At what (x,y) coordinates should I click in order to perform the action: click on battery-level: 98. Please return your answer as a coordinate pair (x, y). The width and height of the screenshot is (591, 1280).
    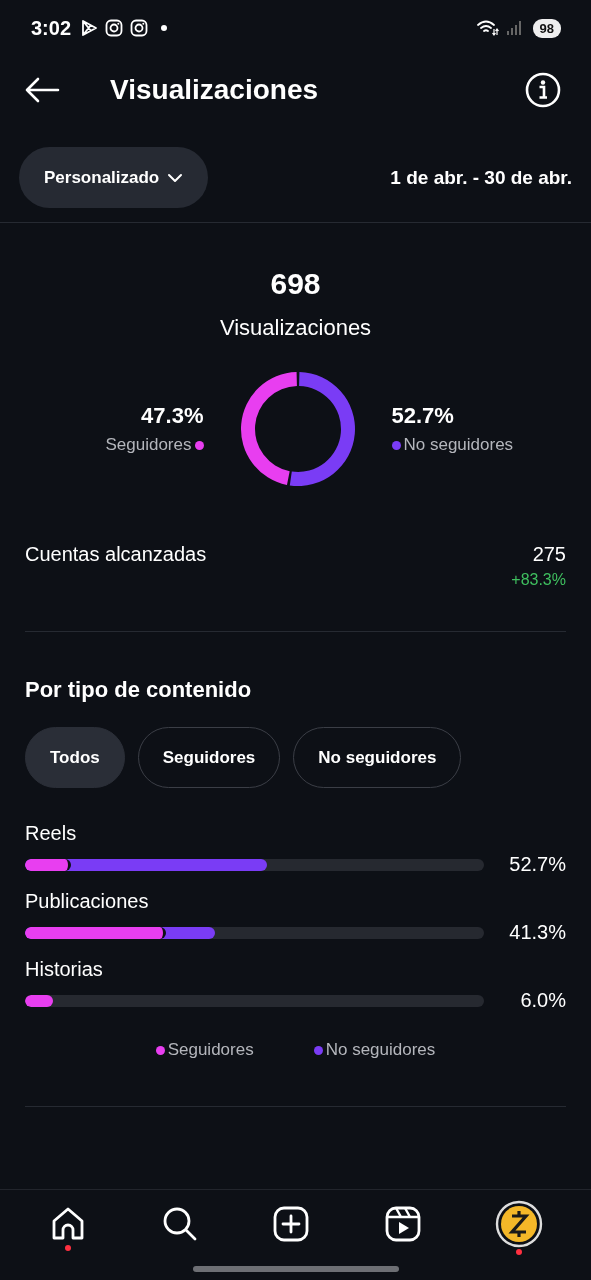
    Looking at the image, I should click on (546, 28).